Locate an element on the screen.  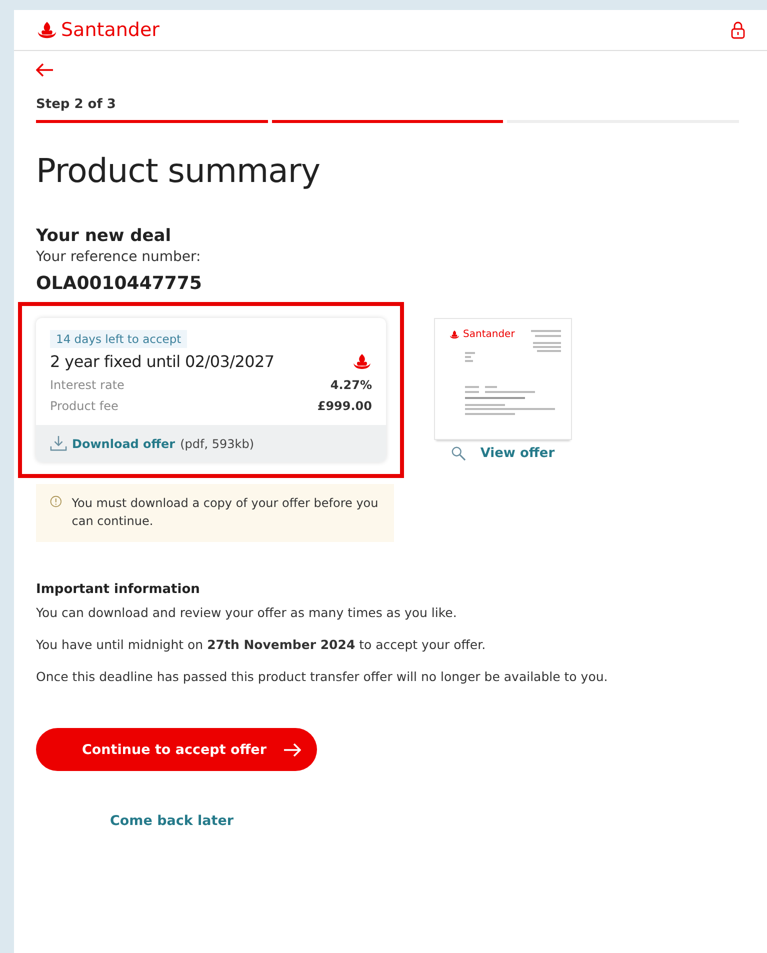
view-offer-link: View offer is located at coordinates (517, 453).